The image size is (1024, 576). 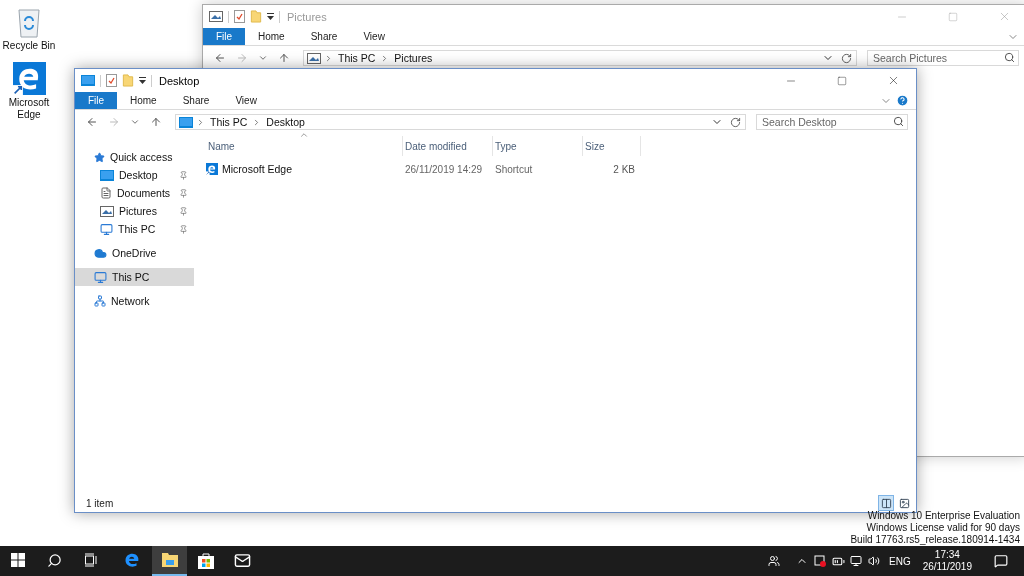 What do you see at coordinates (134, 193) in the screenshot?
I see `nav-item: Documents` at bounding box center [134, 193].